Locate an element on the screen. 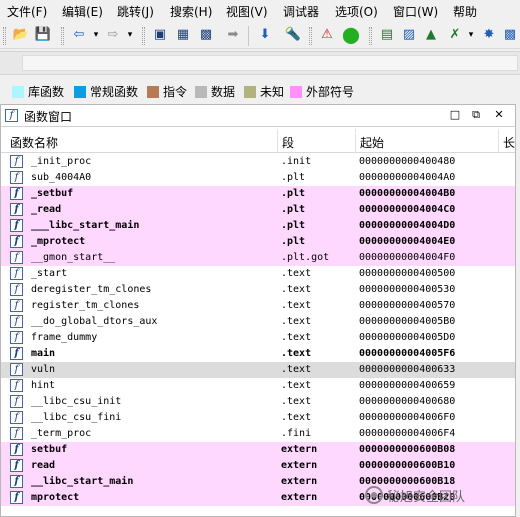  header-length: 长 is located at coordinates (509, 142).